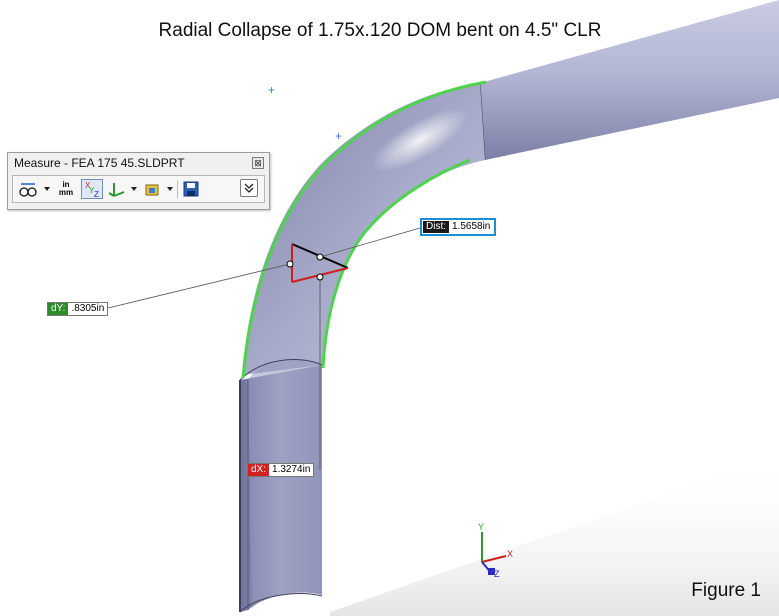 The image size is (779, 616). I want to click on point-projection-icon, so click(116, 190).